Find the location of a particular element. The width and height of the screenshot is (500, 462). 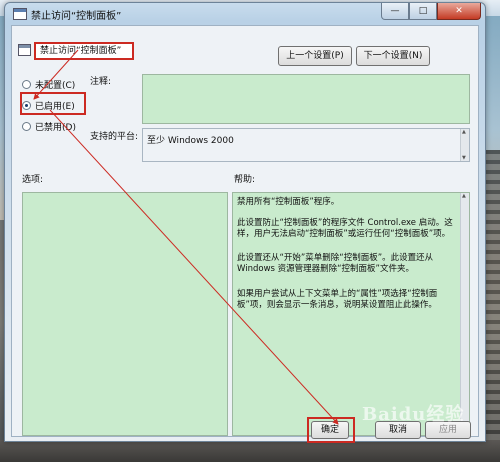

supported-platform-value: 至少 Windows 2000 is located at coordinates (190, 141).